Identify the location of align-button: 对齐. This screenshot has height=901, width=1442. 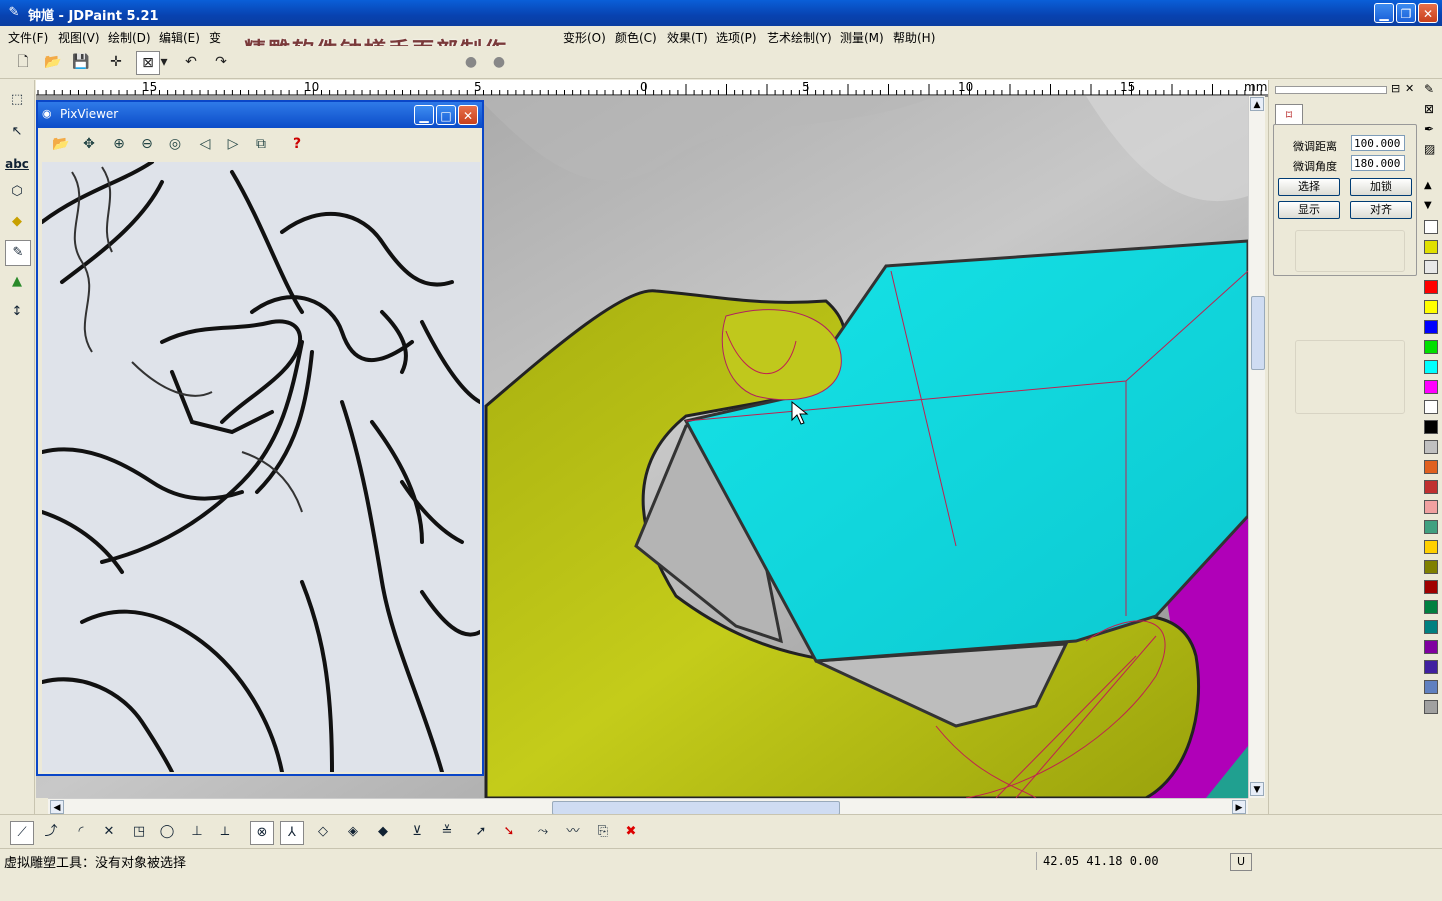
(1381, 210).